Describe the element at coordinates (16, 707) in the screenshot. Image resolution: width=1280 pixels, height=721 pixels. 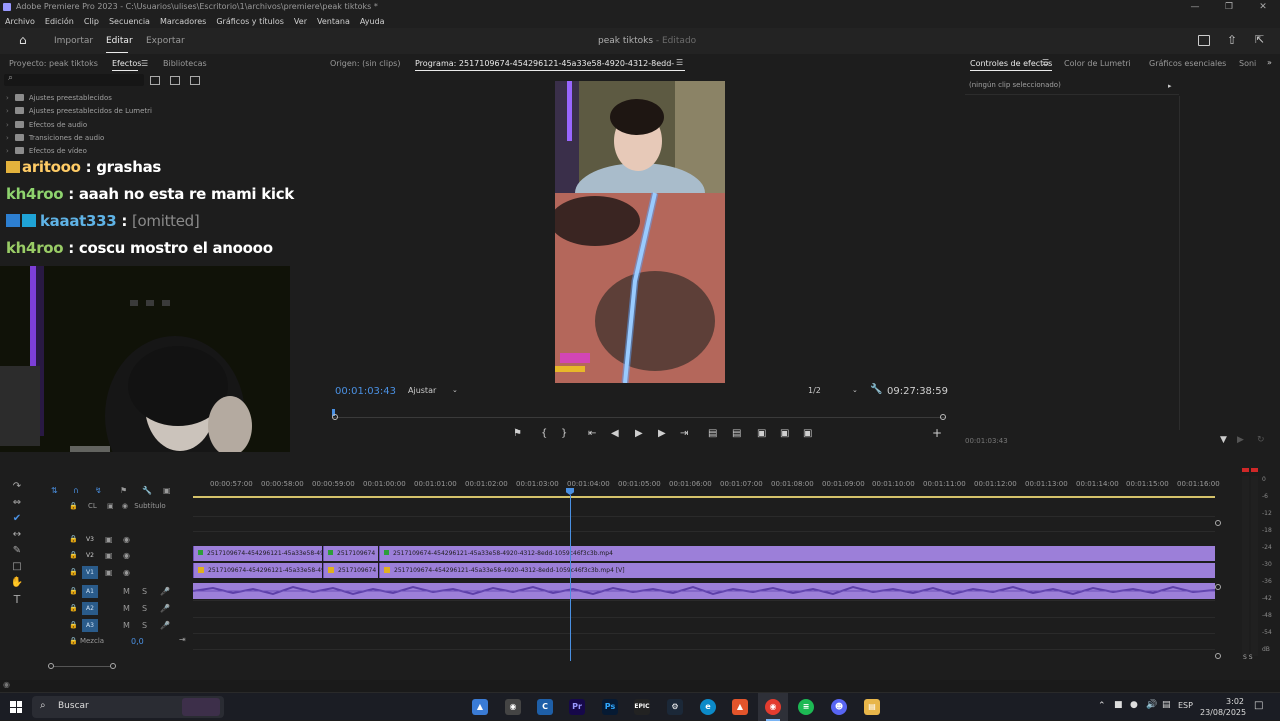
I see `windows-start-icon` at that location.